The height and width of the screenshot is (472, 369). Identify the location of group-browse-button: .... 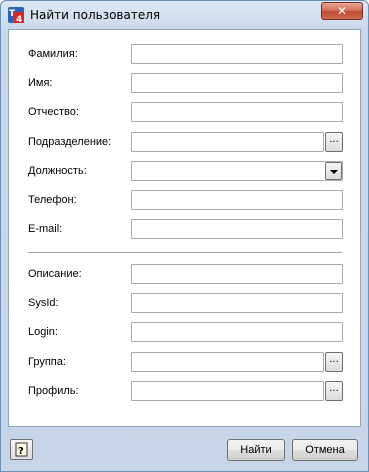
(334, 362).